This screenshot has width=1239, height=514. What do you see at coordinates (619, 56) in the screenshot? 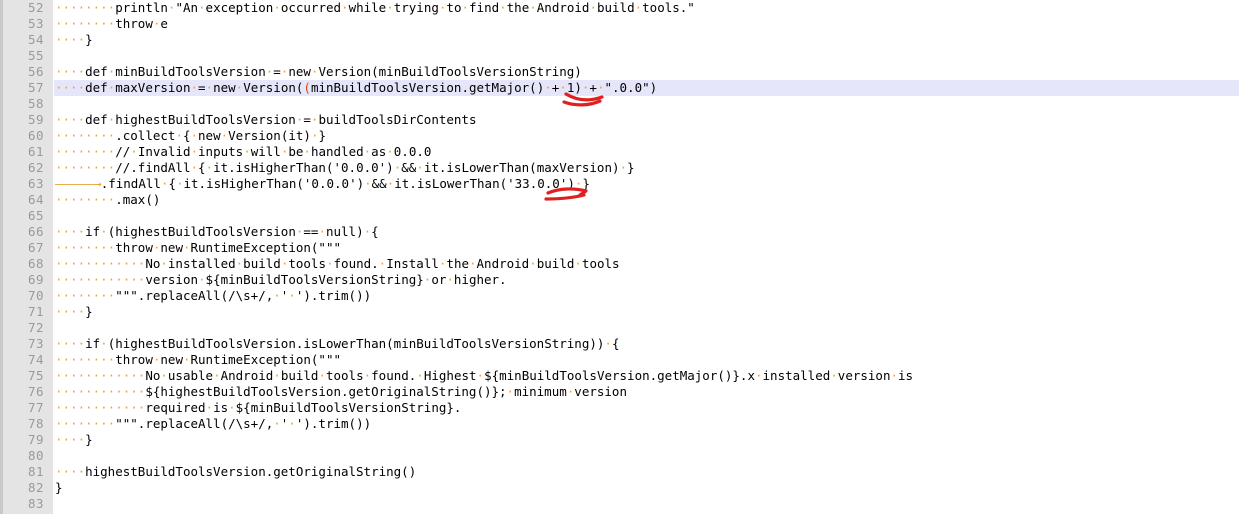
I see `code-line: 55` at bounding box center [619, 56].